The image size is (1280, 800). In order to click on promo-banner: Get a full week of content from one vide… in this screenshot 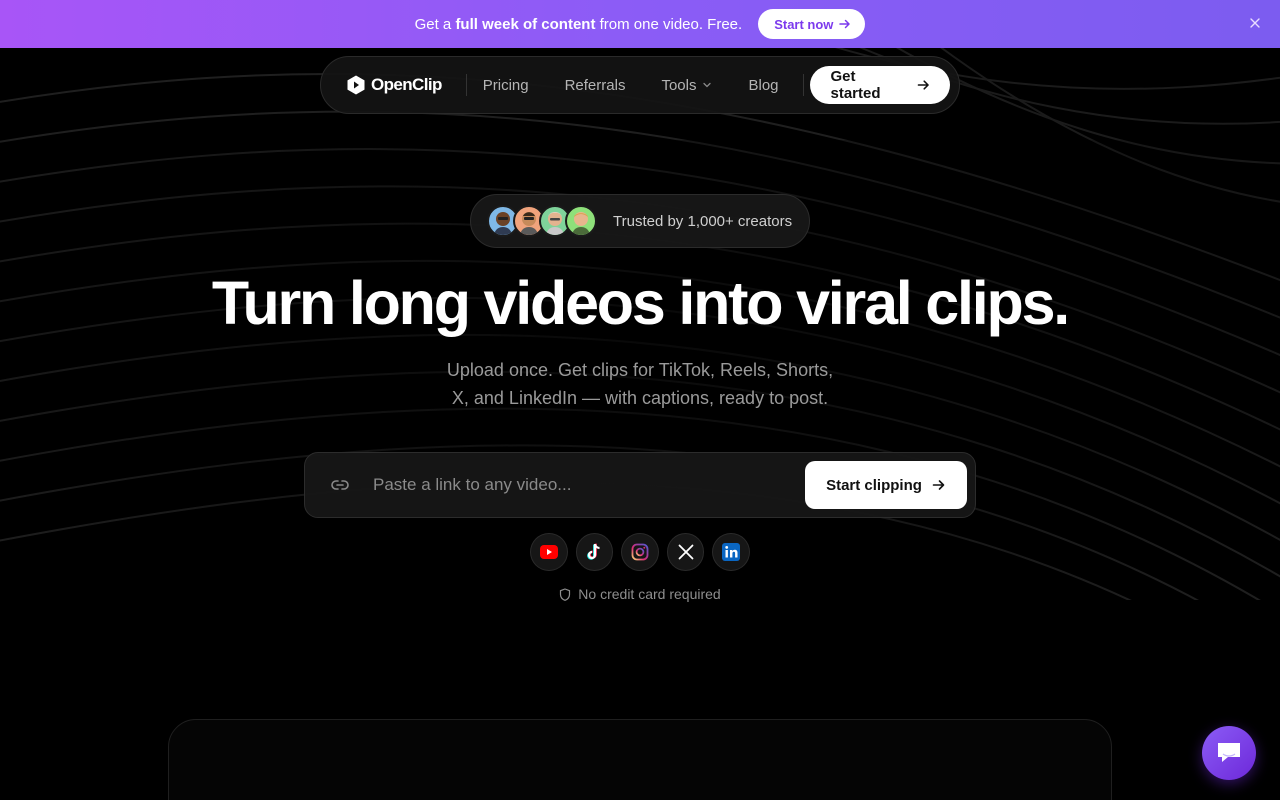, I will do `click(640, 24)`.